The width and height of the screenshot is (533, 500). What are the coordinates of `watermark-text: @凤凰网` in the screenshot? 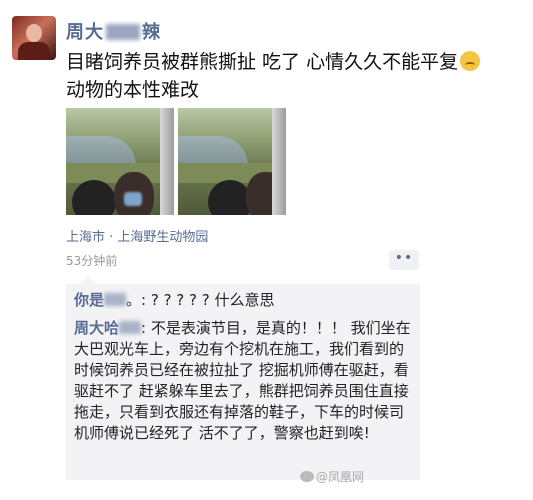 It's located at (340, 477).